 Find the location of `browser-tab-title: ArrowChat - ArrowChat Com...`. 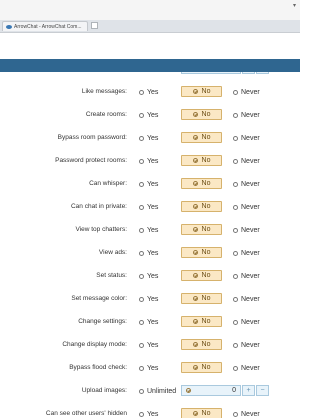

browser-tab-title: ArrowChat - ArrowChat Com... is located at coordinates (48, 26).